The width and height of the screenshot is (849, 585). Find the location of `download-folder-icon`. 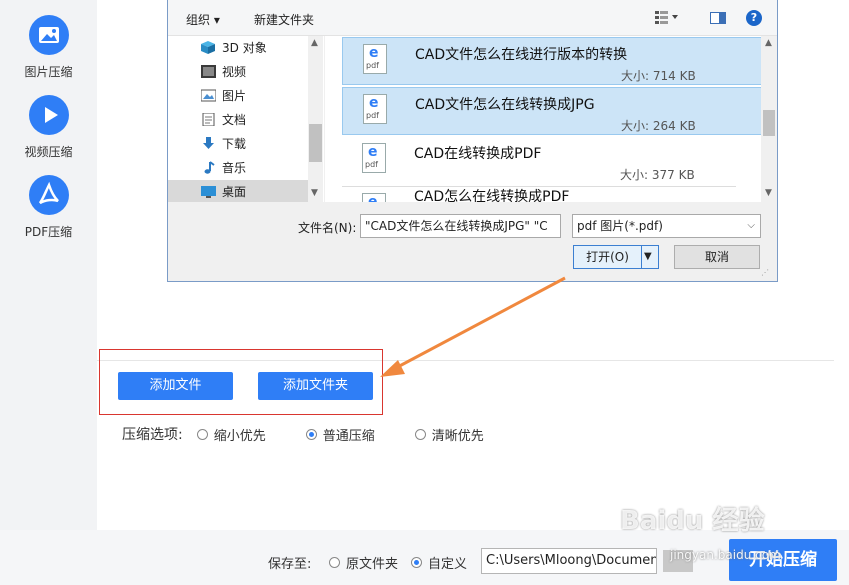

download-folder-icon is located at coordinates (208, 143).